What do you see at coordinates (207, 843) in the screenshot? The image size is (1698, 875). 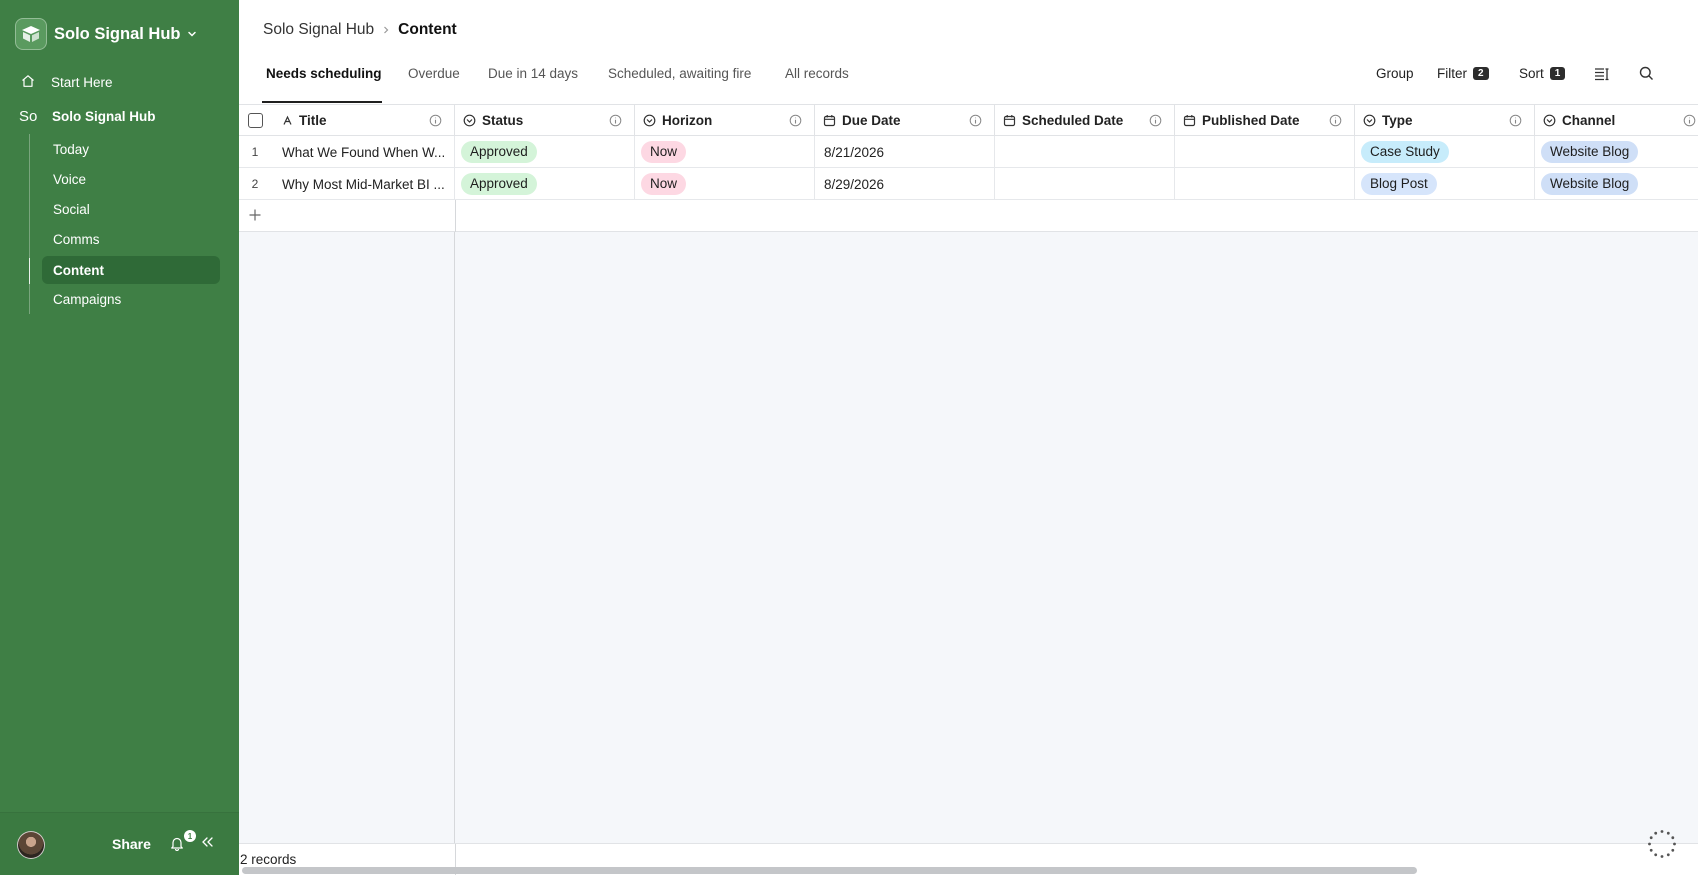 I see `collapse-sidebar-icon` at bounding box center [207, 843].